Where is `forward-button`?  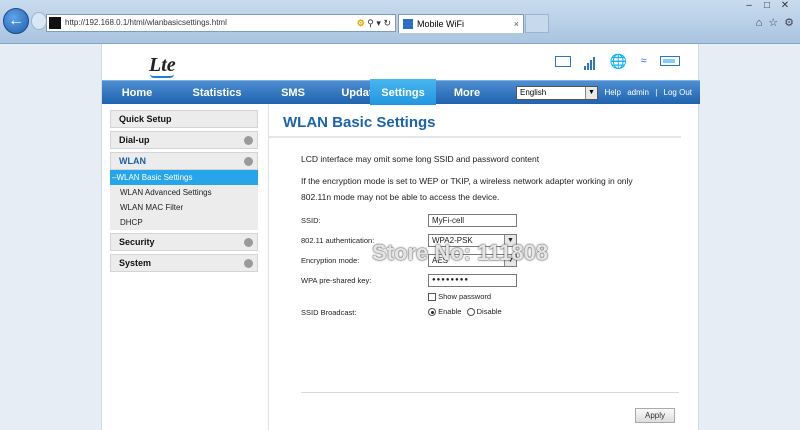
forward-button is located at coordinates (39, 21).